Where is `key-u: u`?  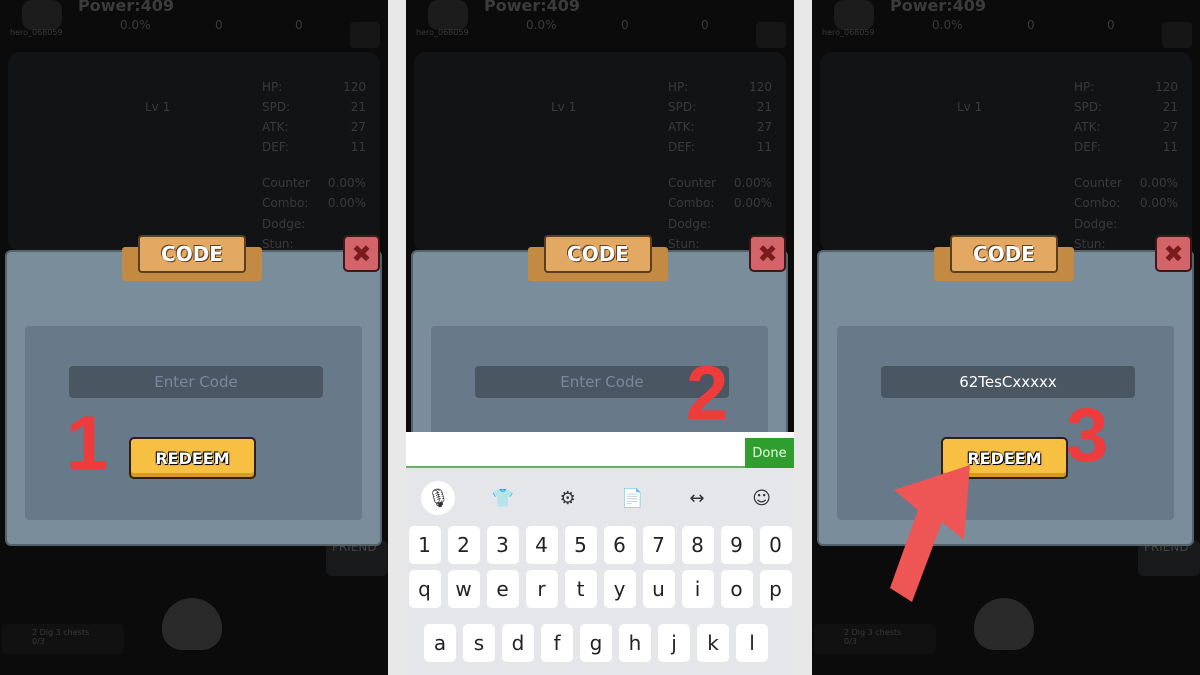 key-u: u is located at coordinates (658, 589).